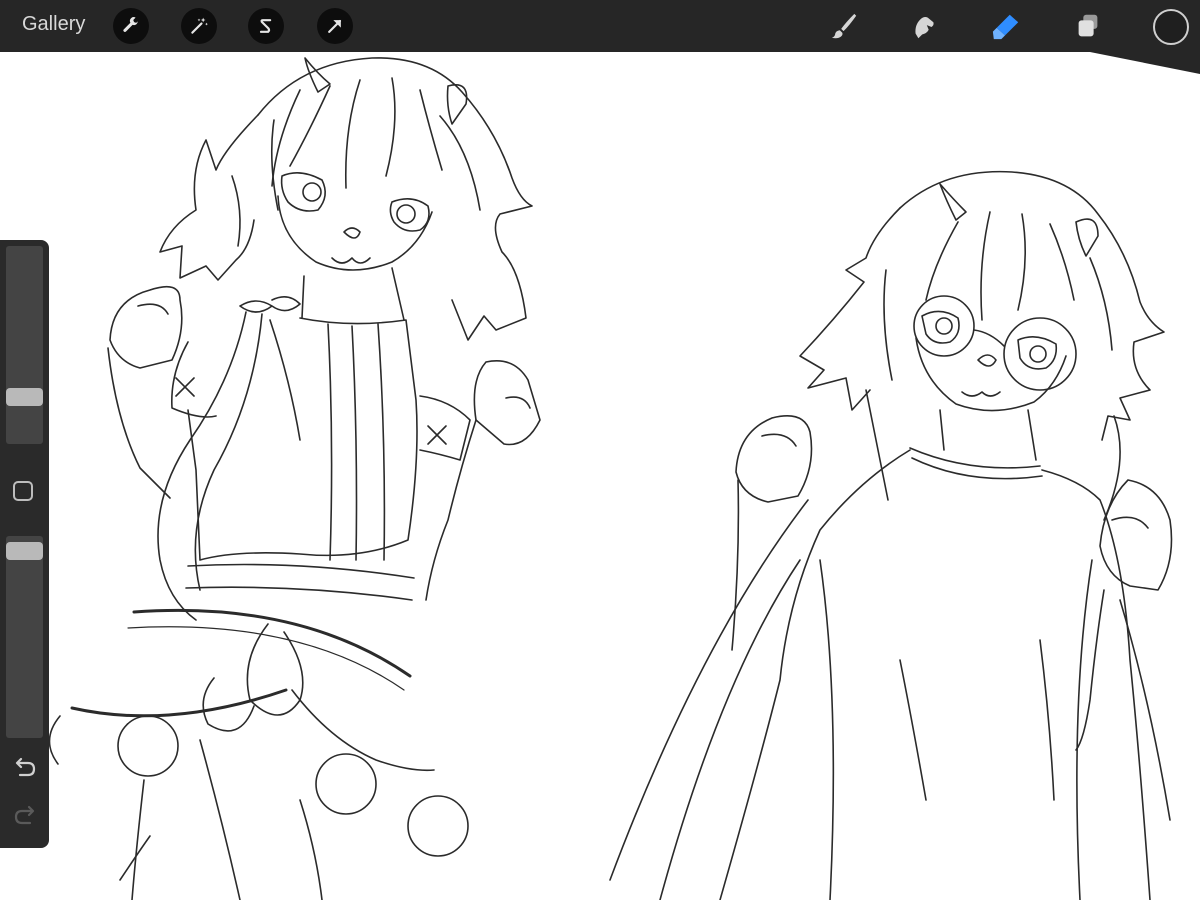 The height and width of the screenshot is (900, 1200). I want to click on adjustments-button, so click(199, 26).